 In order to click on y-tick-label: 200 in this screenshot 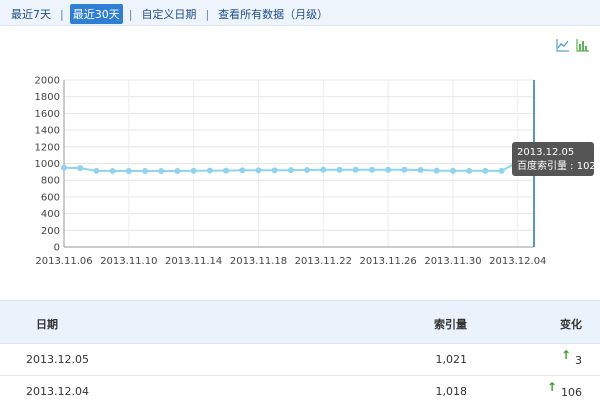, I will do `click(50, 231)`.